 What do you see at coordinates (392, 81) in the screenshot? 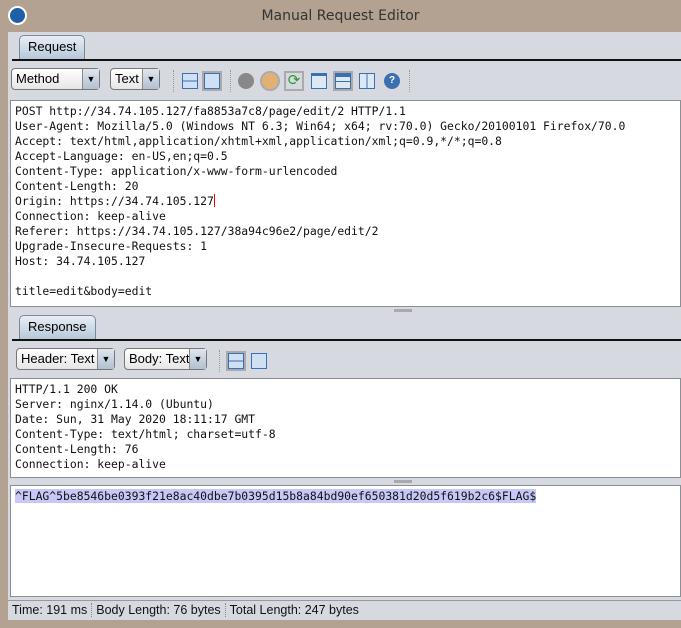
I see `help-icon: ?` at bounding box center [392, 81].